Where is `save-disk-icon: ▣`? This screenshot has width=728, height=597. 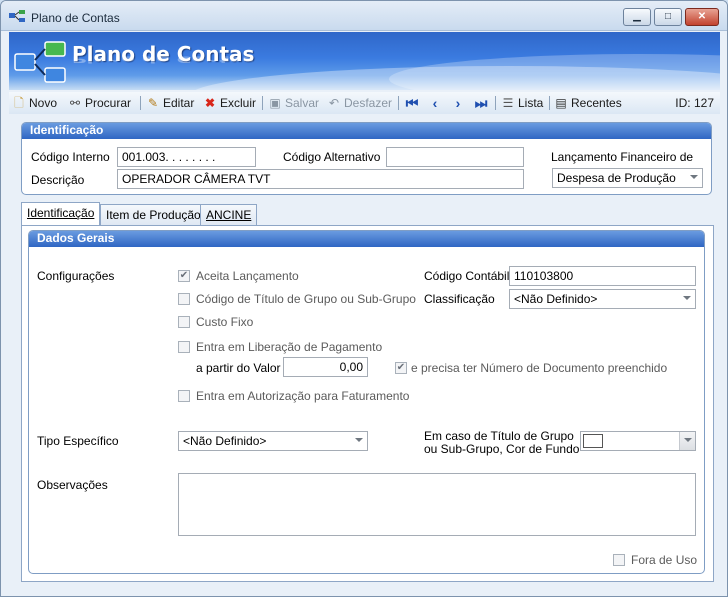 save-disk-icon: ▣ is located at coordinates (275, 103).